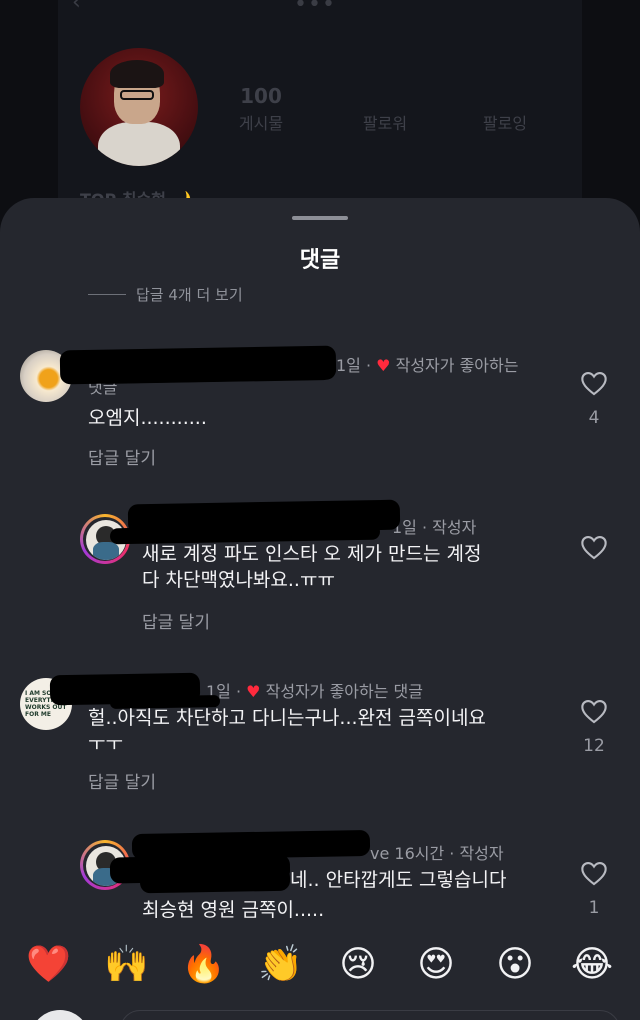 The image size is (640, 1020). What do you see at coordinates (105, 744) in the screenshot?
I see `comment-text-line-2: ㅜㅜ` at bounding box center [105, 744].